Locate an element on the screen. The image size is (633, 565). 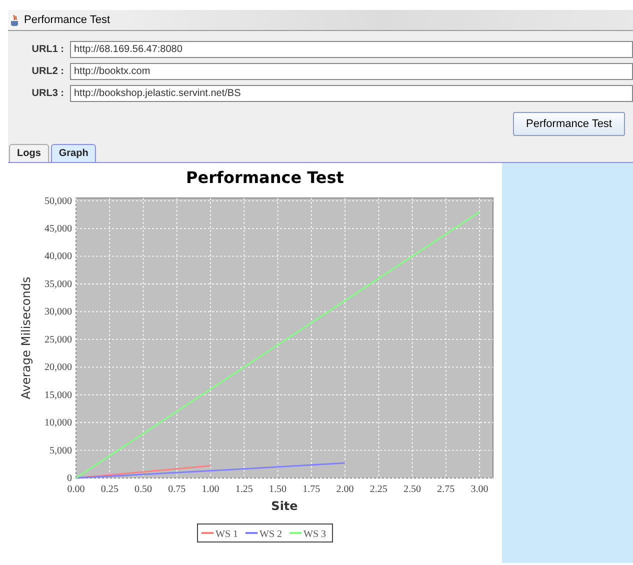
y-tick-label: 15,000 is located at coordinates (58, 395).